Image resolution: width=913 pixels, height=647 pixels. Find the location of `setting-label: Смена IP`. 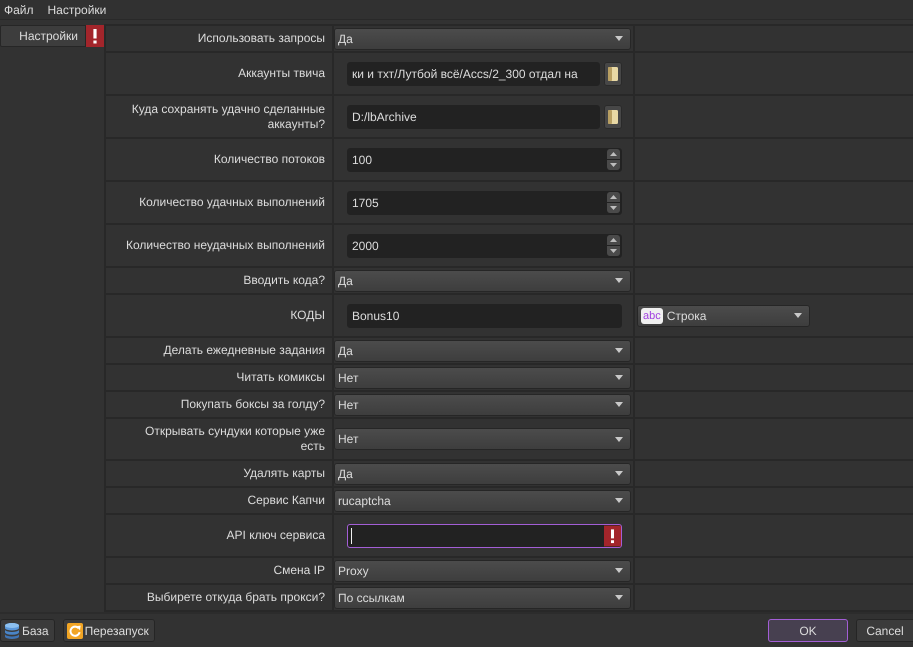

setting-label: Смена IP is located at coordinates (299, 570).